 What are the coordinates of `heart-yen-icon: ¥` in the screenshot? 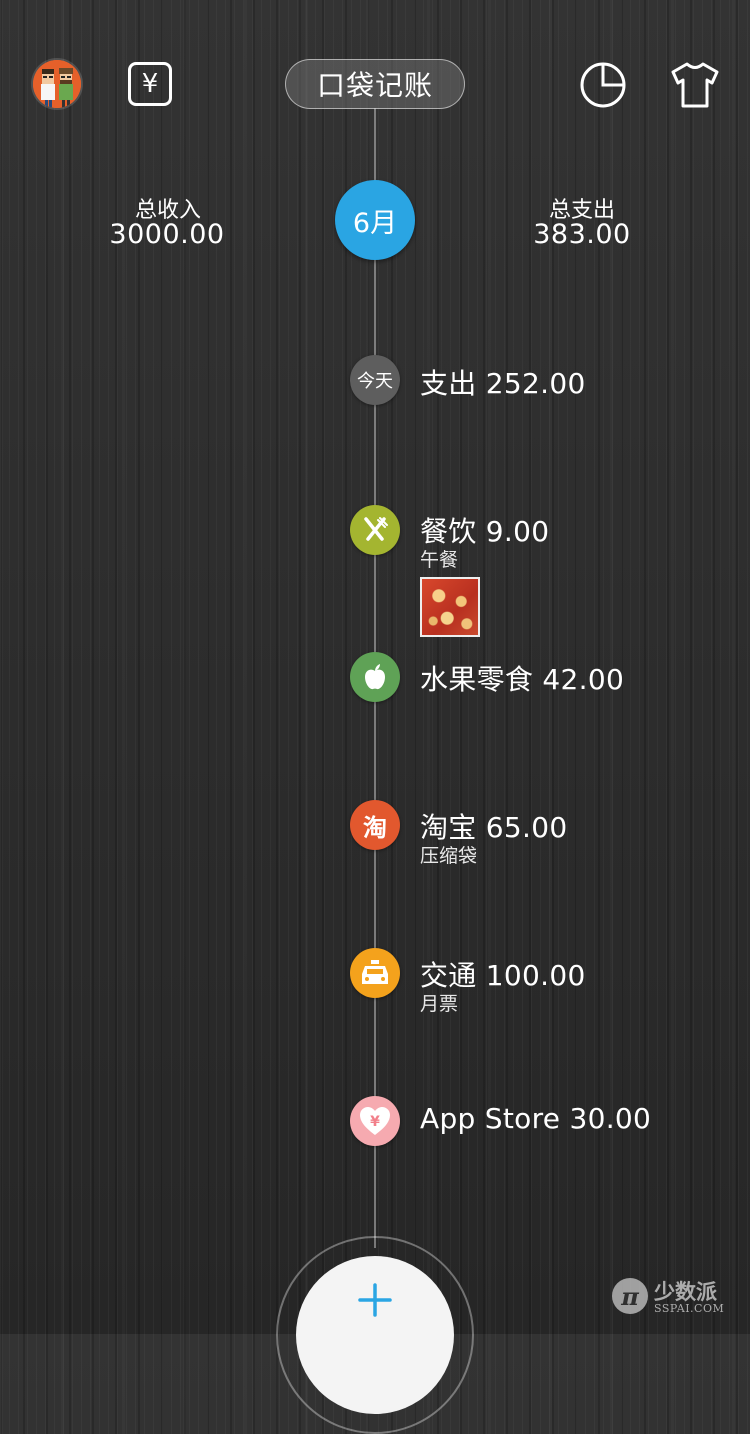 It's located at (375, 1121).